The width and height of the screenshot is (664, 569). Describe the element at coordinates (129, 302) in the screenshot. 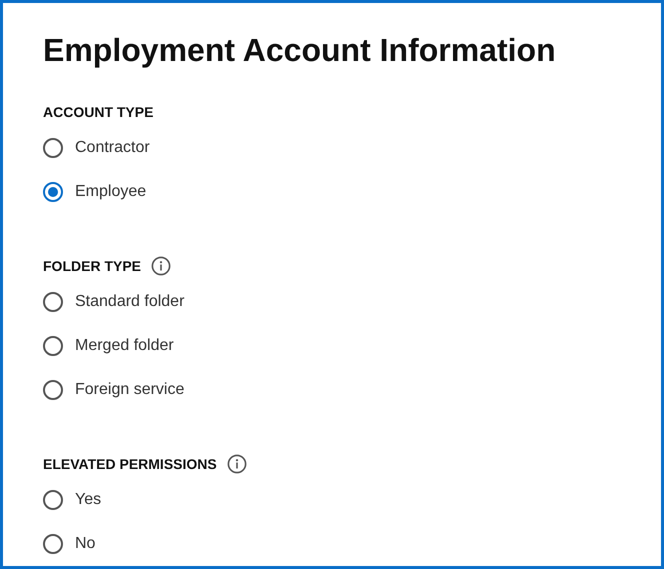

I see `option-label: Standard folder` at that location.